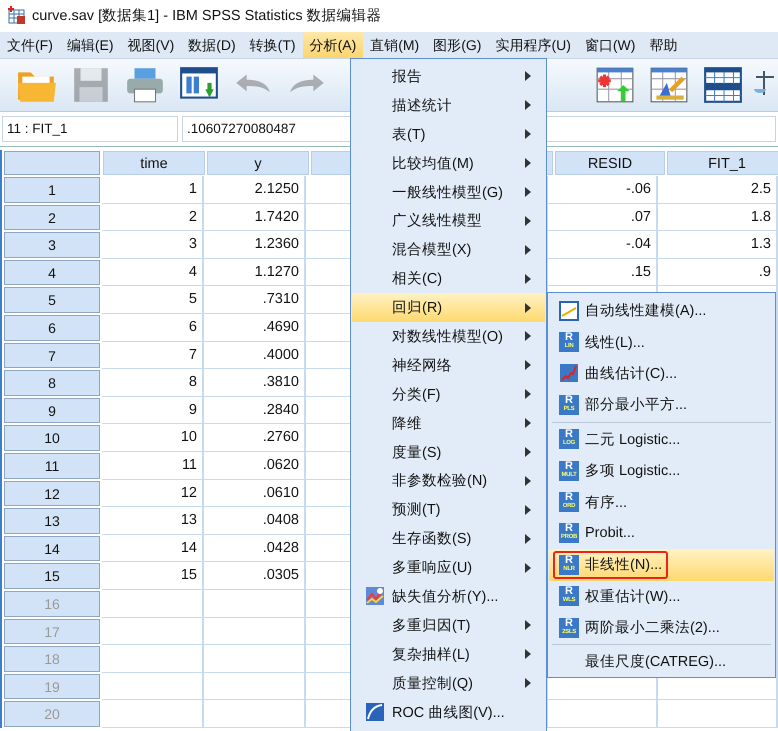  Describe the element at coordinates (718, 272) in the screenshot. I see `table-cell: .9` at that location.